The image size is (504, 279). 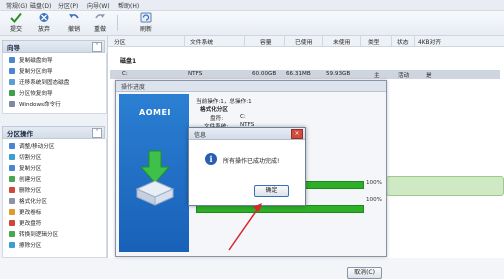 I want to click on dialog-title: 信息, so click(x=200, y=135).